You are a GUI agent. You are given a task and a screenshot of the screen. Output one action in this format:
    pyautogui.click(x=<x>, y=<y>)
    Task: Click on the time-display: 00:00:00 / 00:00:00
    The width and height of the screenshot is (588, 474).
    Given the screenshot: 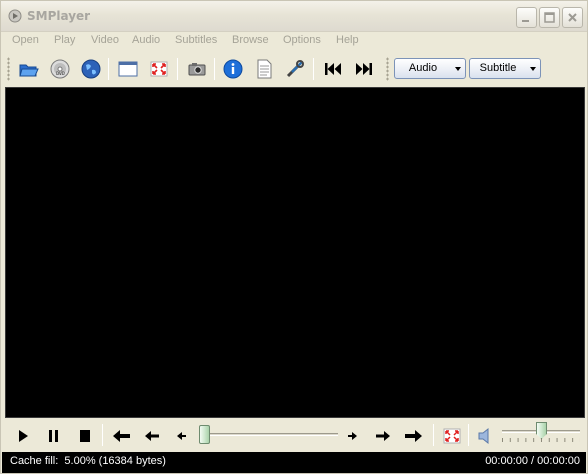 What is the action you would take?
    pyautogui.click(x=532, y=461)
    